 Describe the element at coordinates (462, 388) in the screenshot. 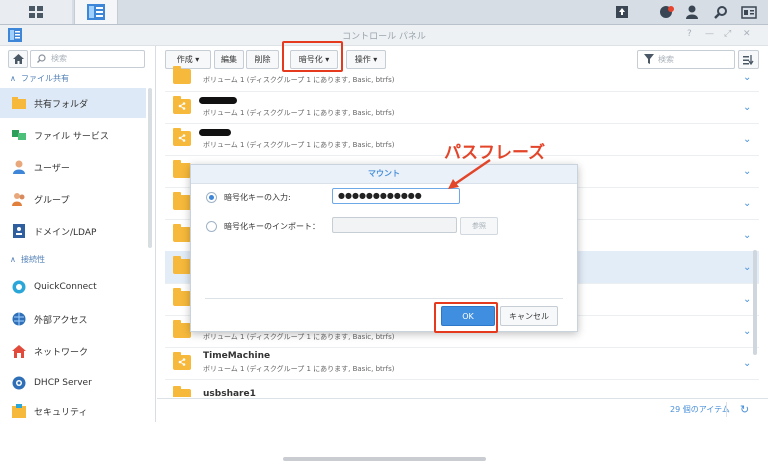

I see `table-row: usbshare1` at that location.